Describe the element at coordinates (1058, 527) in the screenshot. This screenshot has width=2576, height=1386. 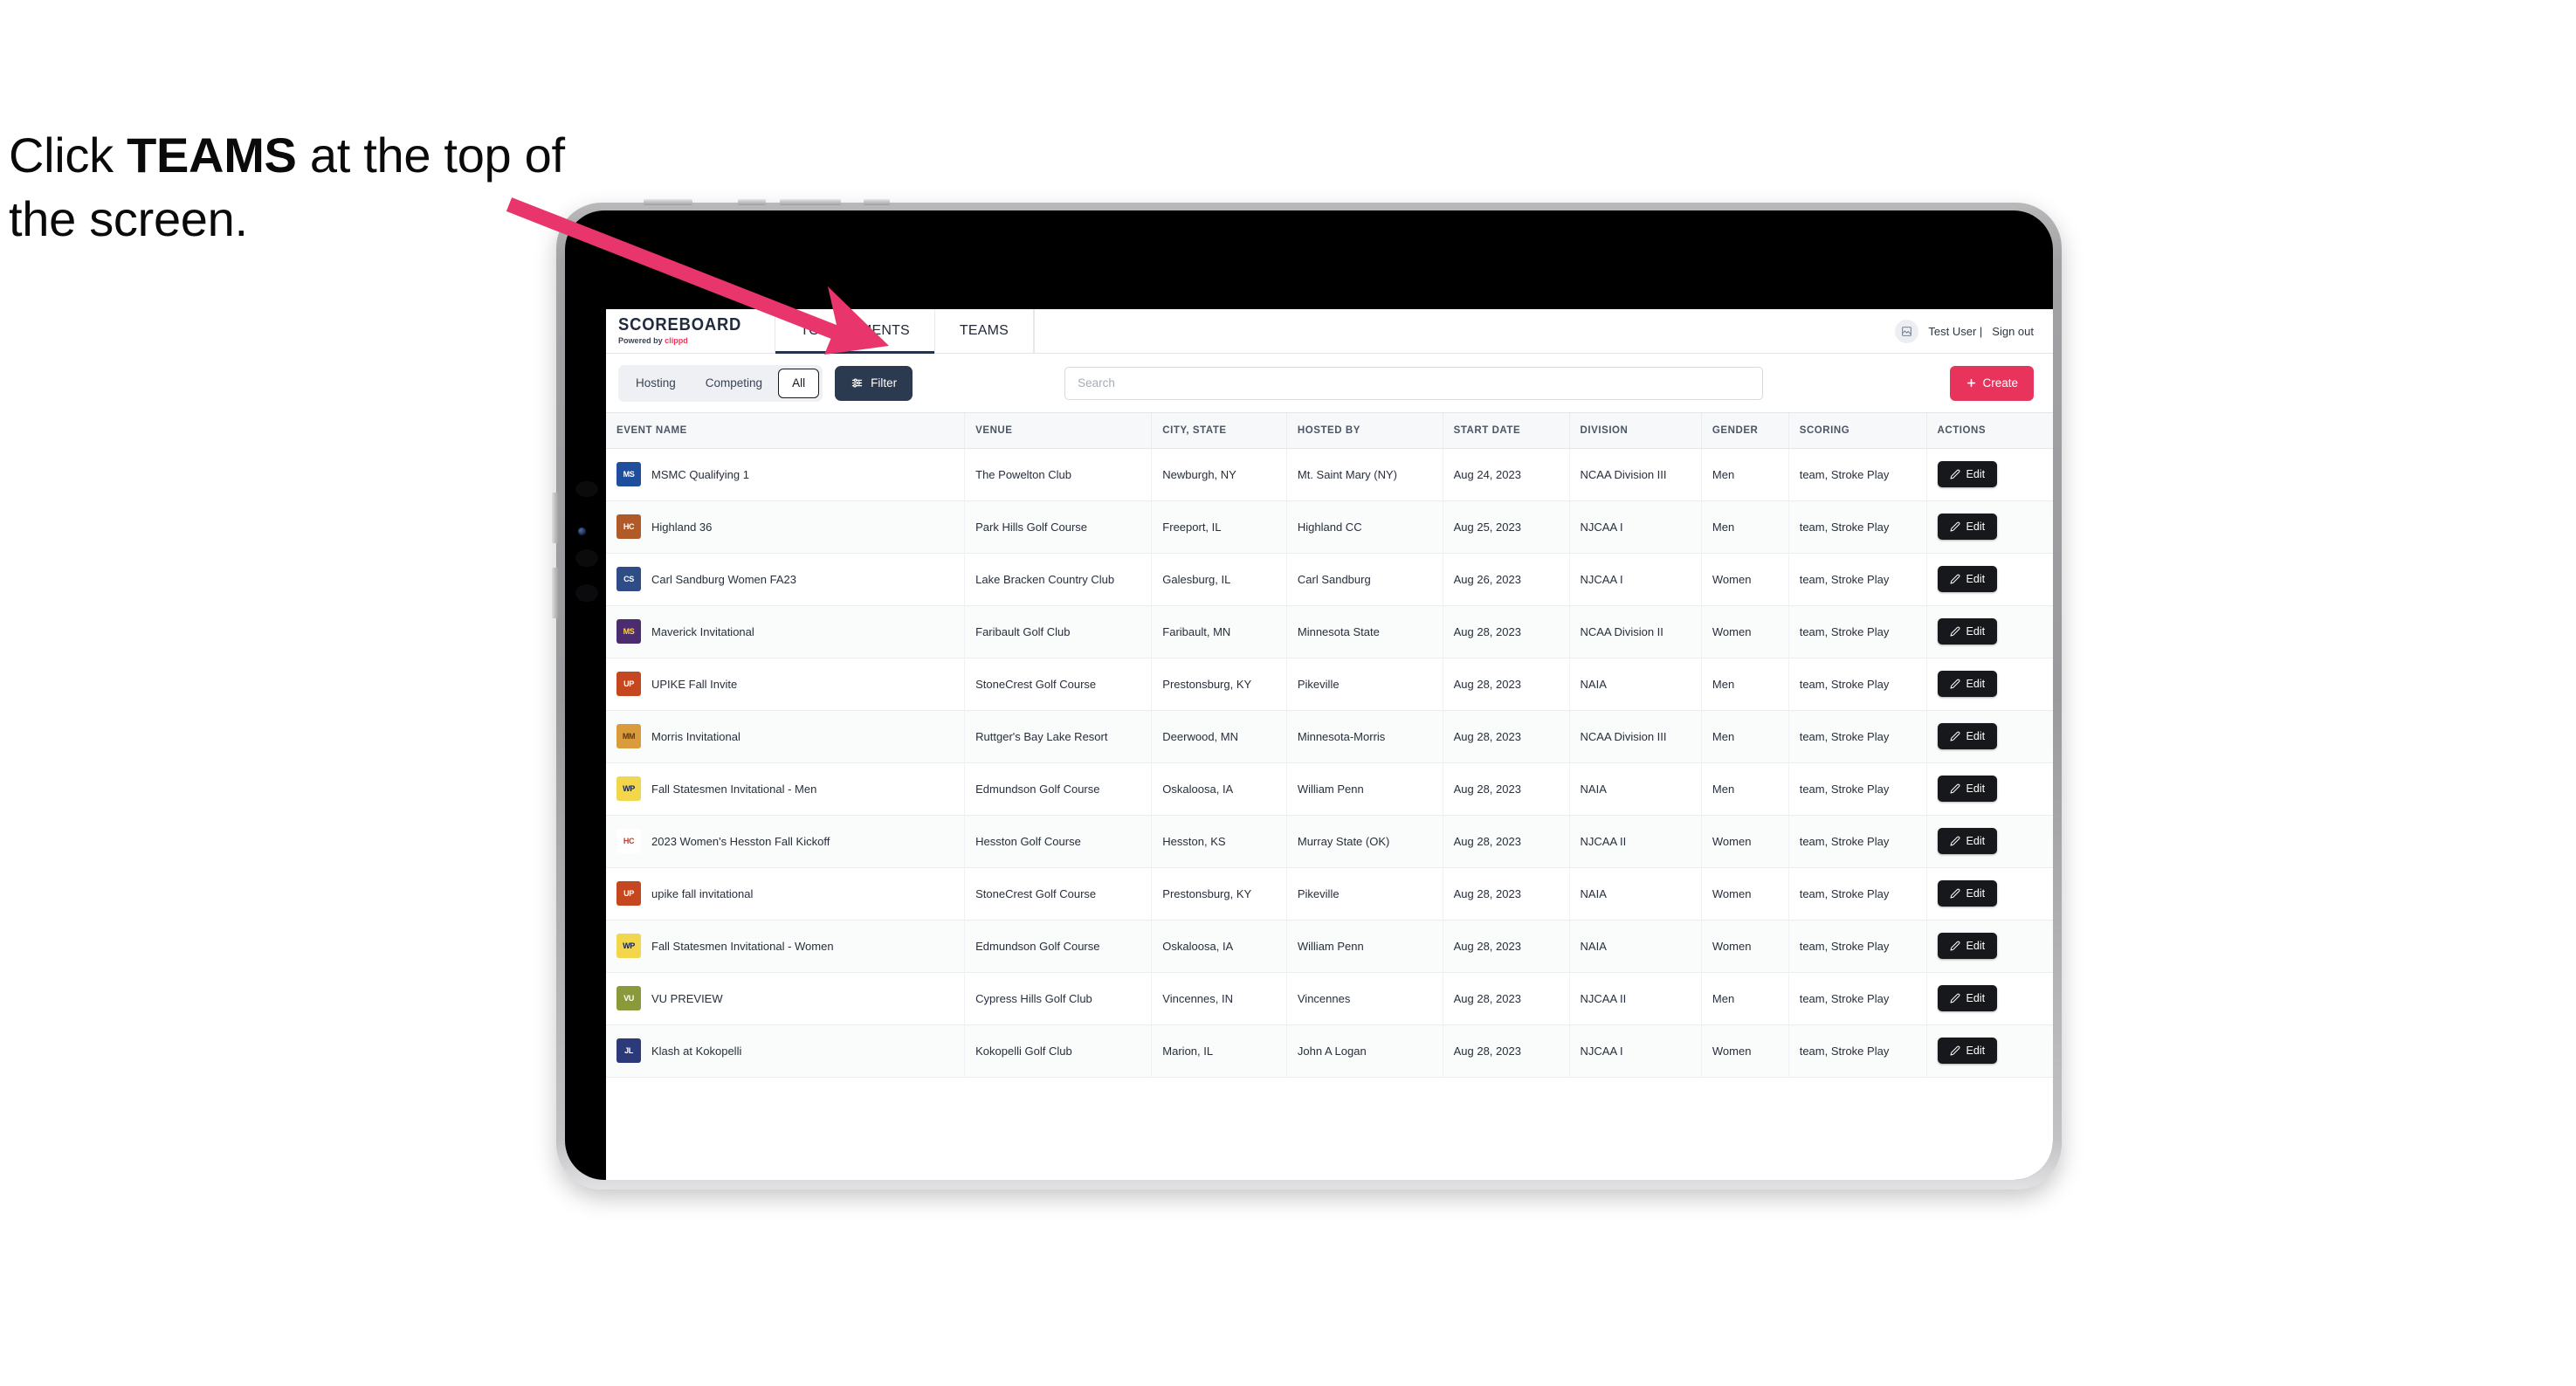
I see `cell-venue: Park Hills Golf Course` at that location.